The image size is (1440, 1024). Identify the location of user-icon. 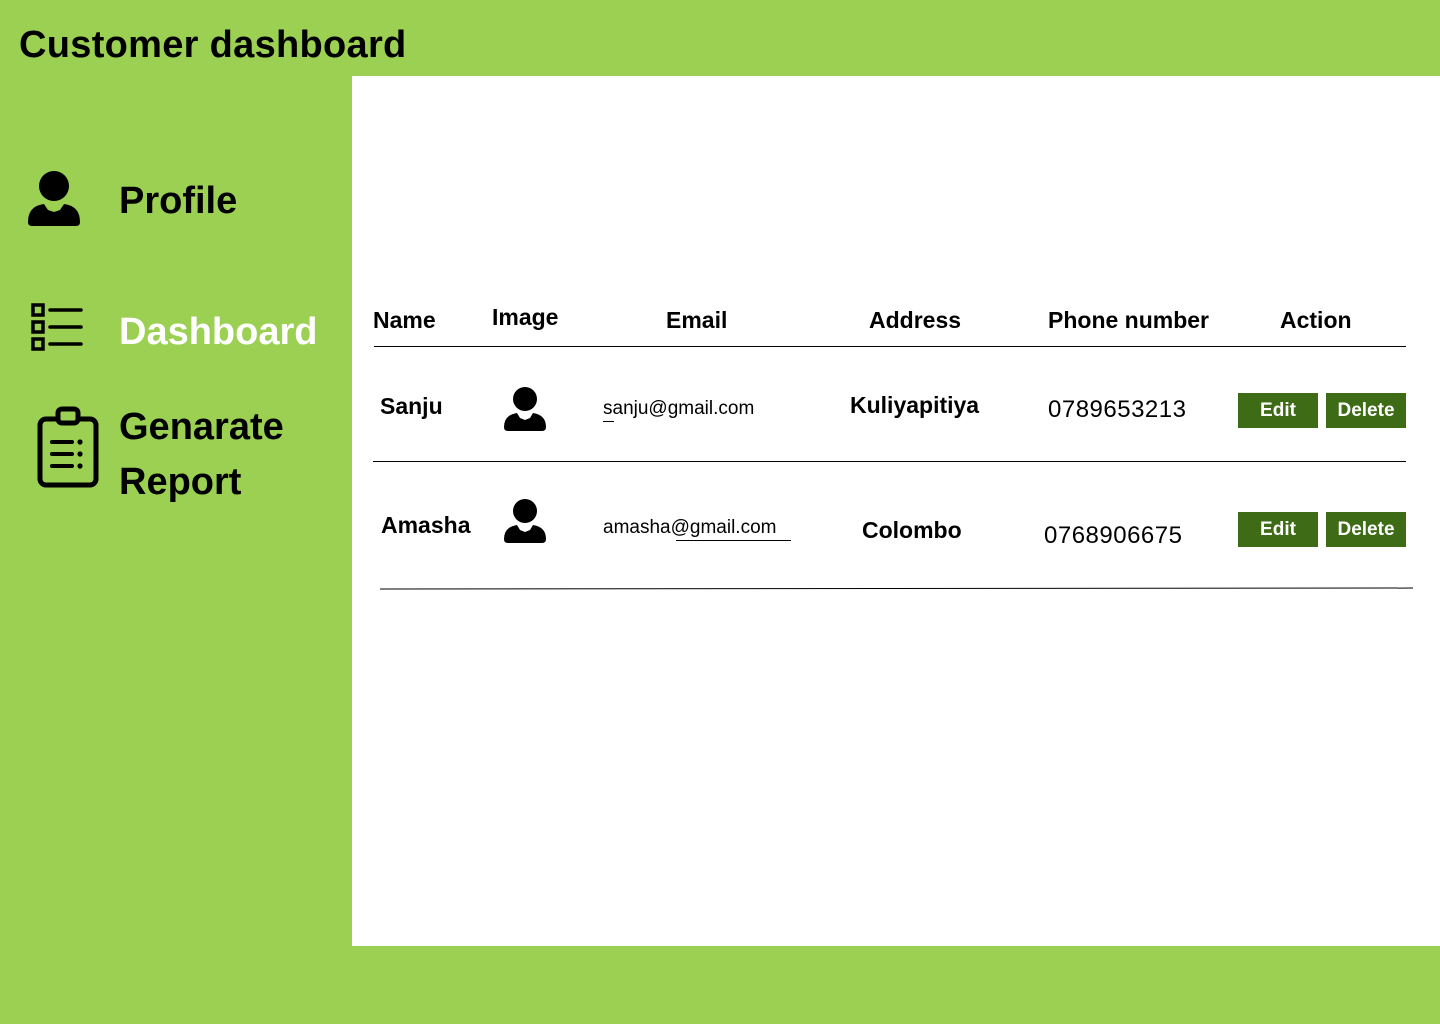
(54, 201).